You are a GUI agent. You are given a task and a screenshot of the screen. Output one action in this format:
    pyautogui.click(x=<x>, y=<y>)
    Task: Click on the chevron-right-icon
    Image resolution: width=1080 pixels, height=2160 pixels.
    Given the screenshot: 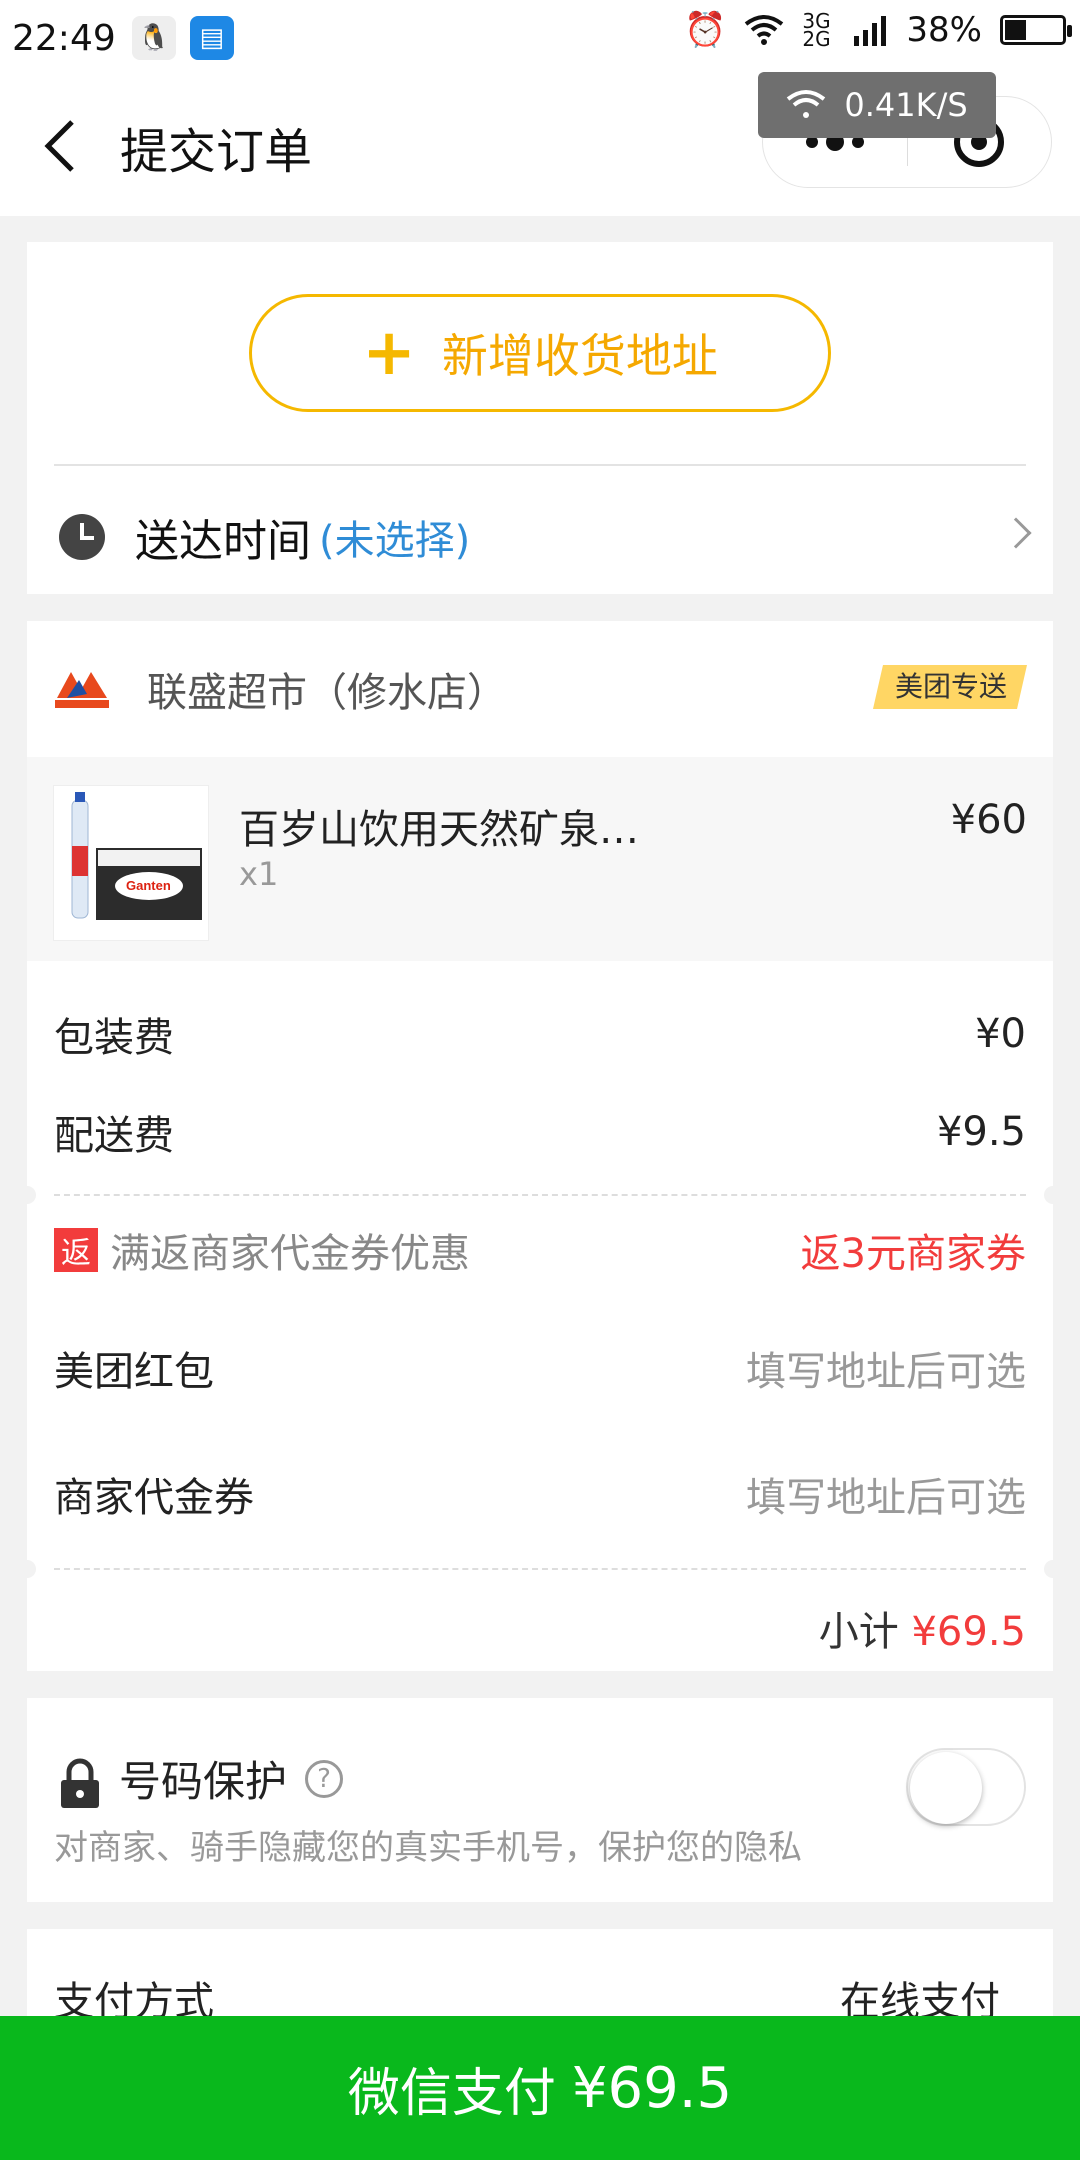 What is the action you would take?
    pyautogui.click(x=1016, y=533)
    